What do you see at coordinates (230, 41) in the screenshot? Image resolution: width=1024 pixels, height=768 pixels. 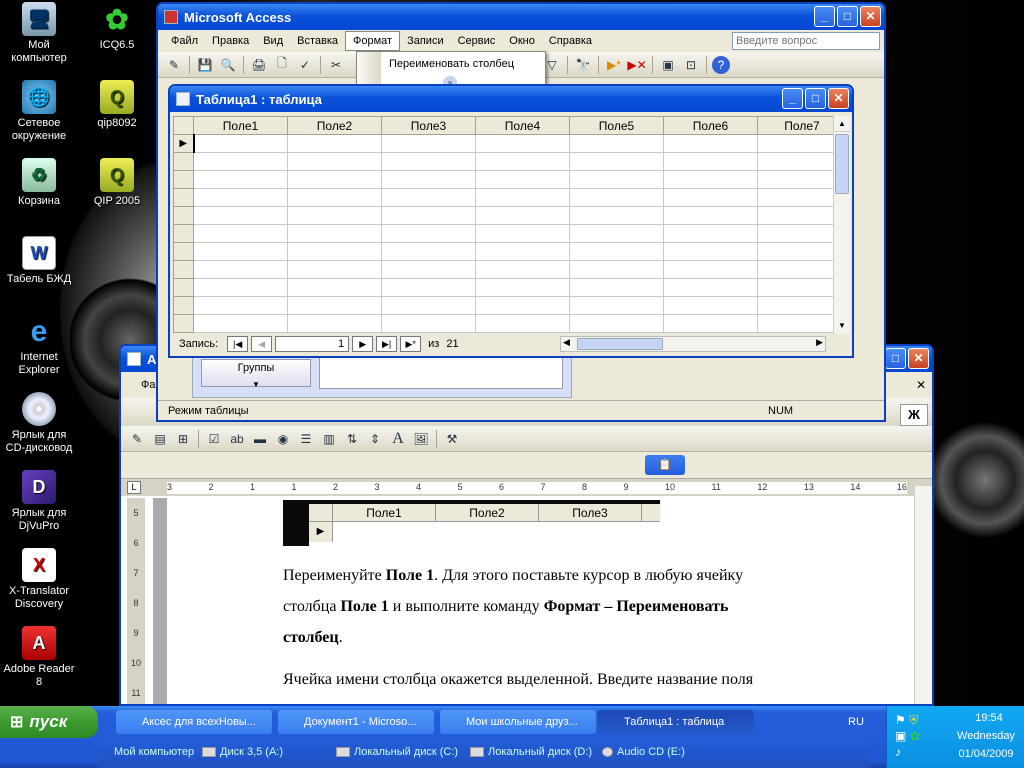 I see `menu-edit: Правка` at bounding box center [230, 41].